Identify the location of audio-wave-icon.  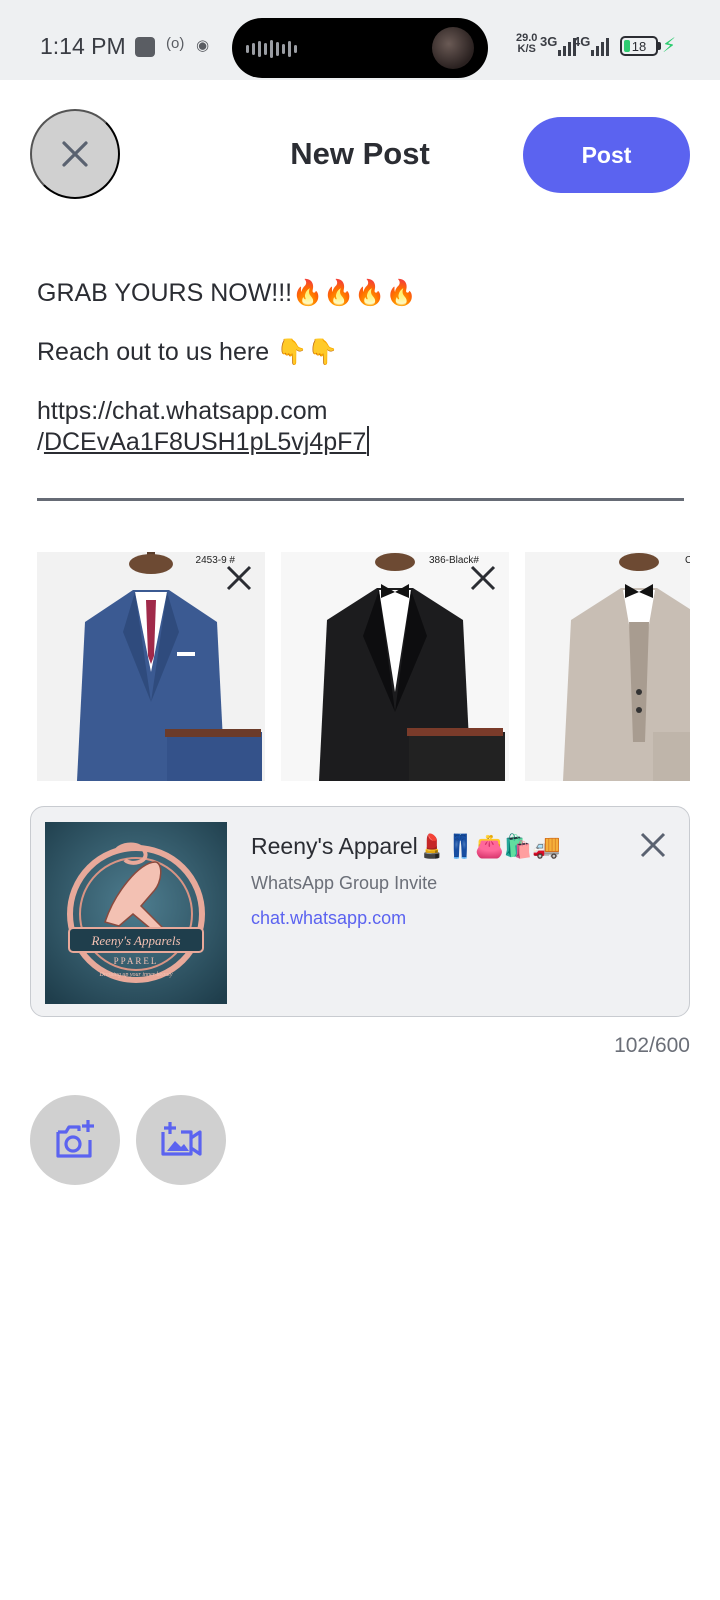
(271, 49).